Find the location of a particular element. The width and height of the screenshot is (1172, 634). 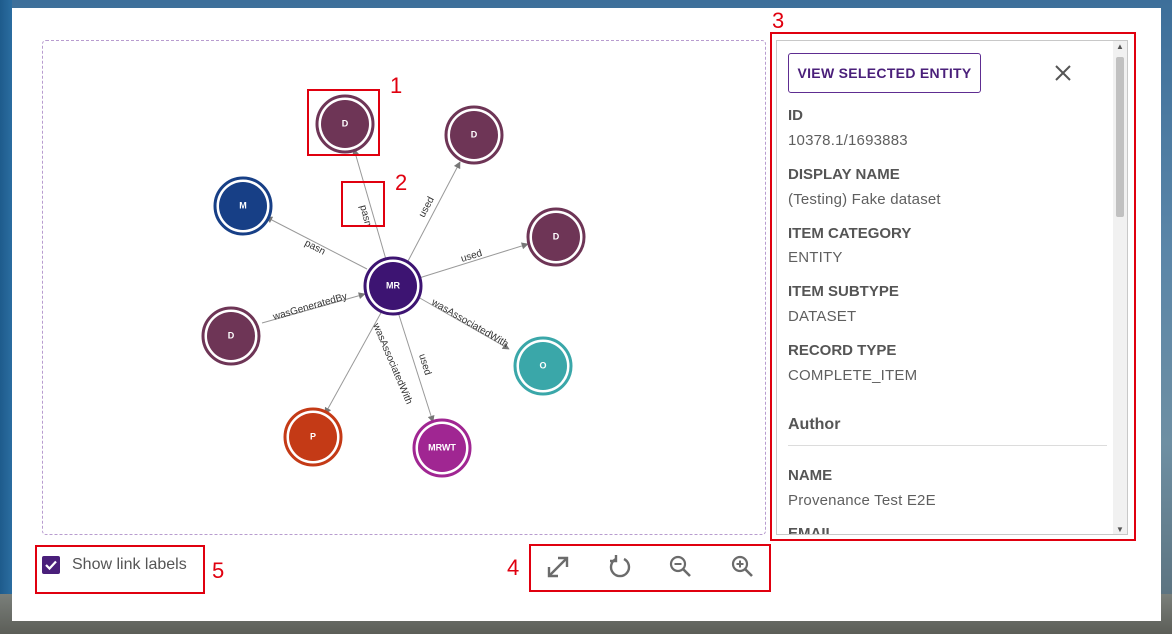

graph-node-center: MR is located at coordinates (393, 286).